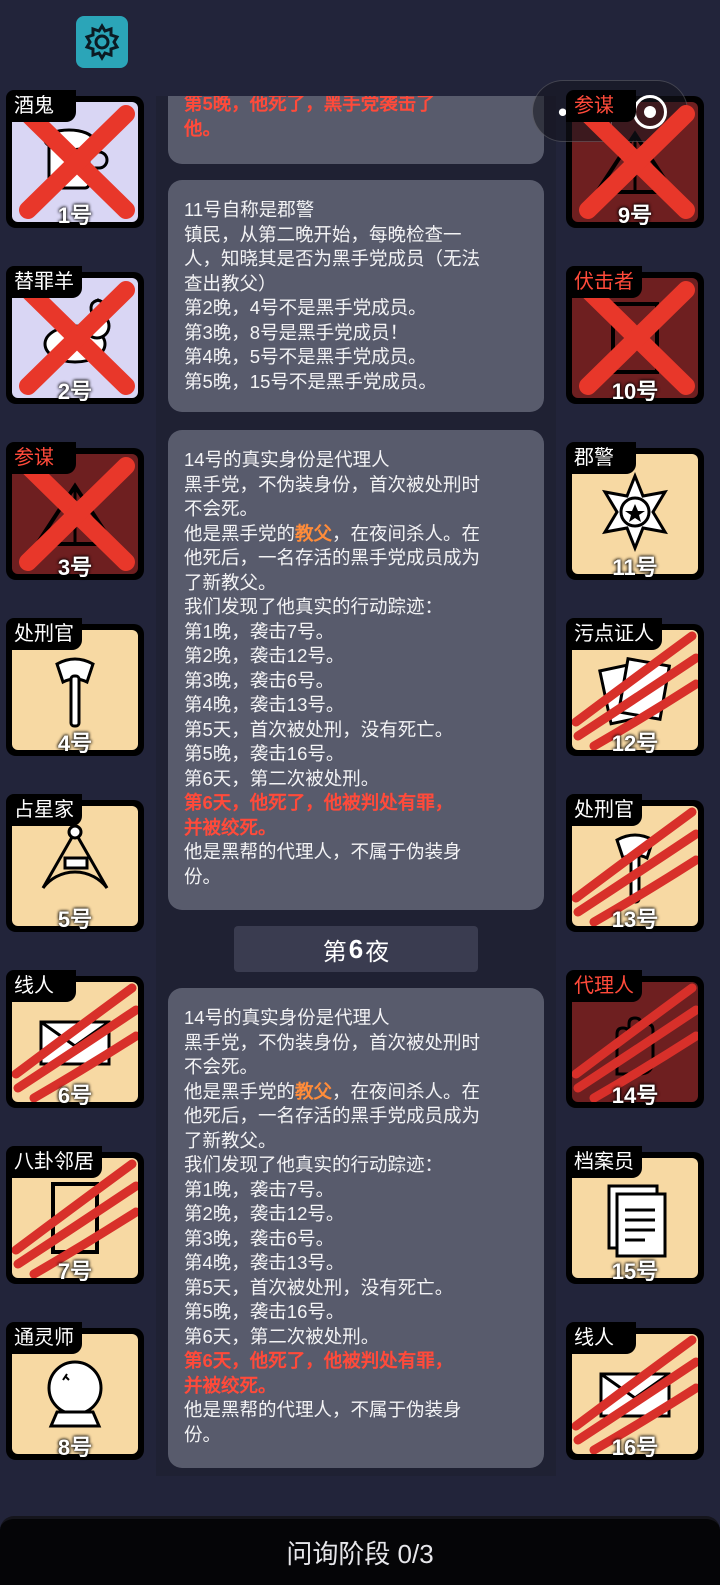 The image size is (720, 1585). Describe the element at coordinates (296, 332) in the screenshot. I see `card-line: 第3晚，8号是黑手党成员！` at that location.